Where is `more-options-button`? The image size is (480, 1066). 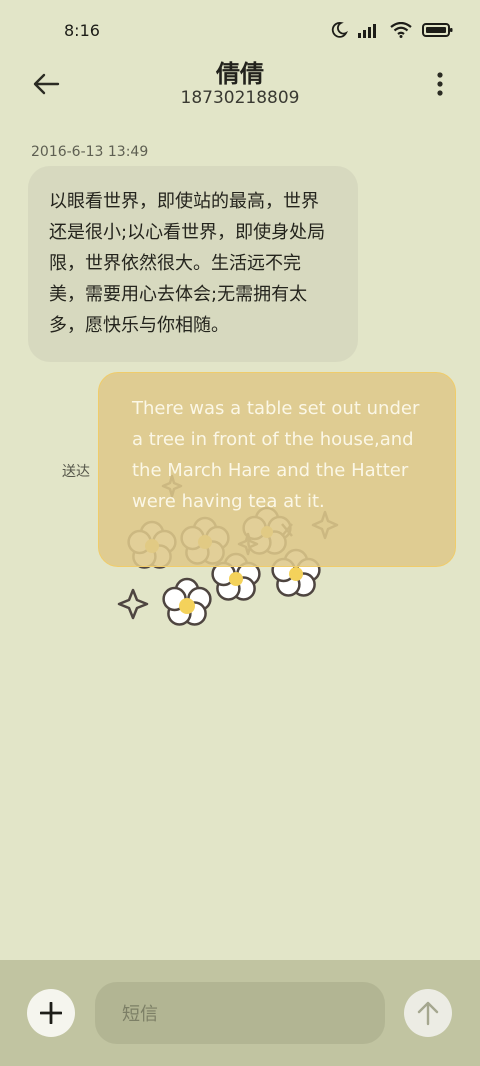 more-options-button is located at coordinates (440, 84).